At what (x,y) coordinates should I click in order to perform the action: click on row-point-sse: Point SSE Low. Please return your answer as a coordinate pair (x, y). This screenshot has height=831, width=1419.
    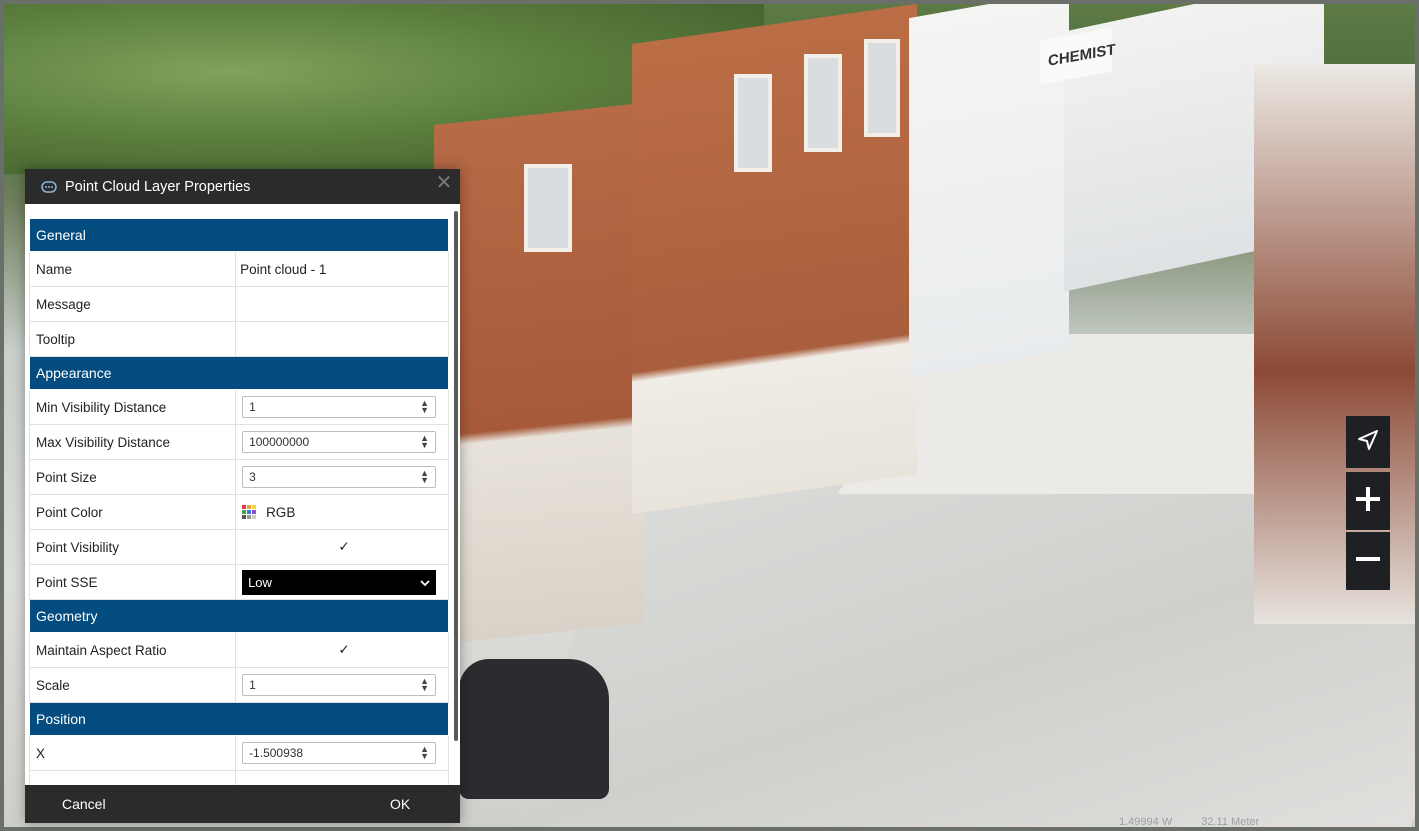
    Looking at the image, I should click on (238, 582).